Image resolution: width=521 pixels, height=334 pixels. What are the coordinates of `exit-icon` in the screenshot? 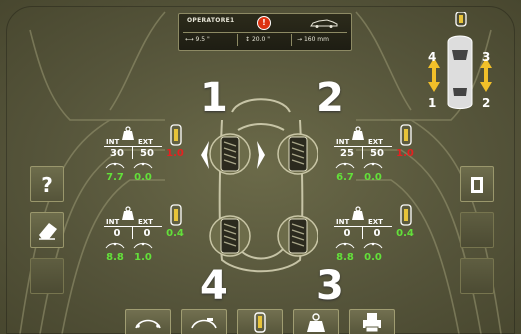 It's located at (477, 185).